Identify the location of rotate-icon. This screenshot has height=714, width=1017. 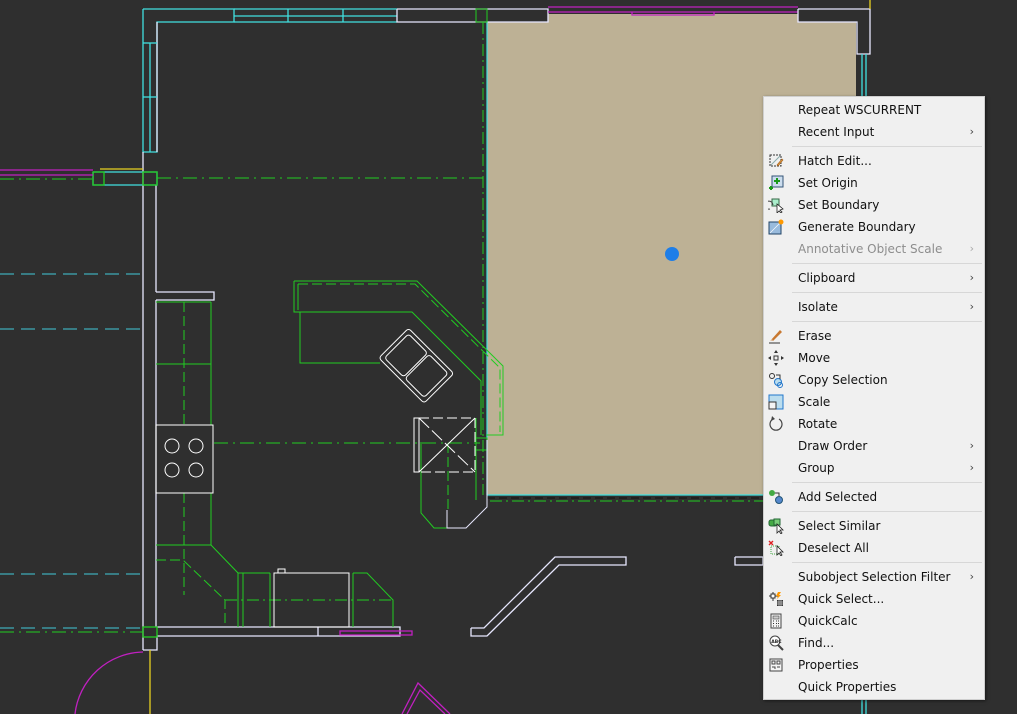
(776, 424).